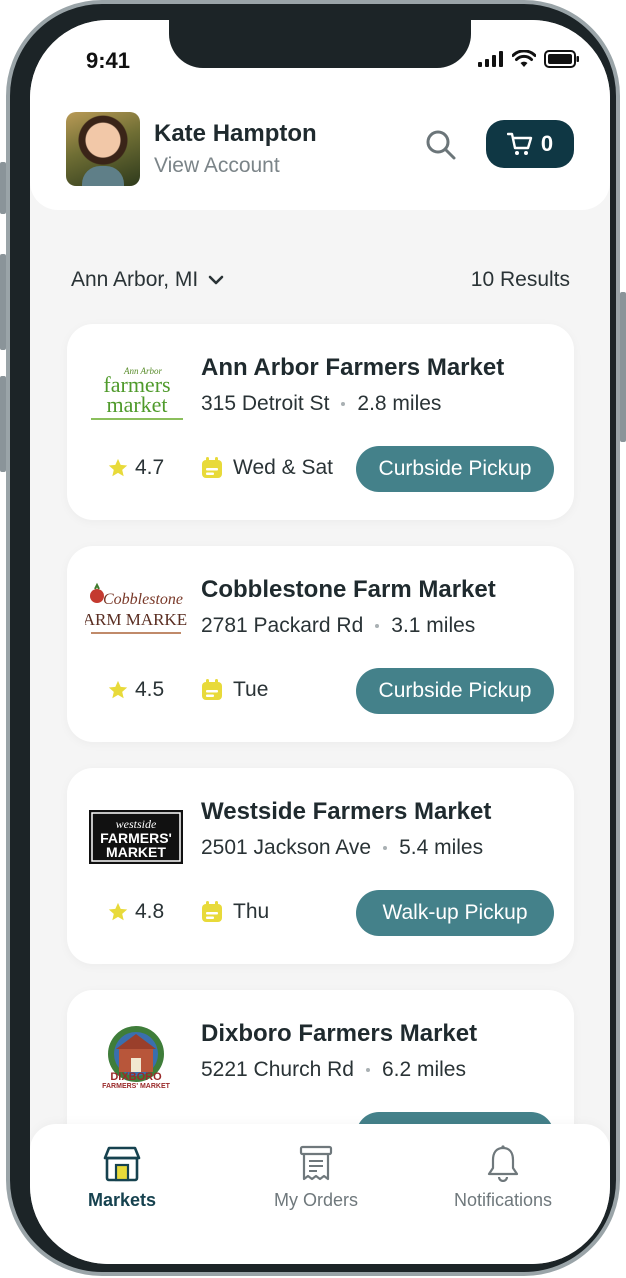 This screenshot has width=626, height=1278. What do you see at coordinates (503, 1200) in the screenshot?
I see `tab-label: Notifications` at bounding box center [503, 1200].